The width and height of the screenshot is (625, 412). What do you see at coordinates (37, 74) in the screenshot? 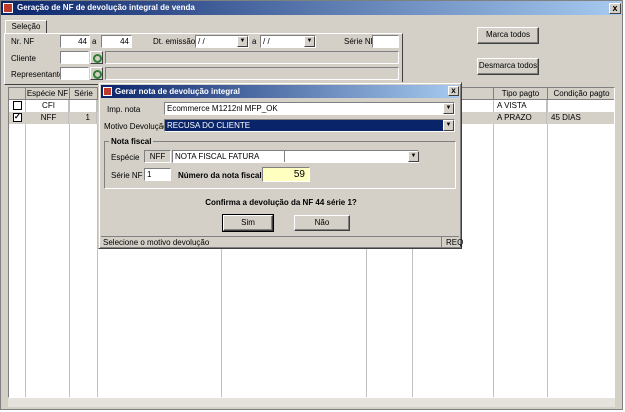
I see `representante-label: Representante` at bounding box center [37, 74].